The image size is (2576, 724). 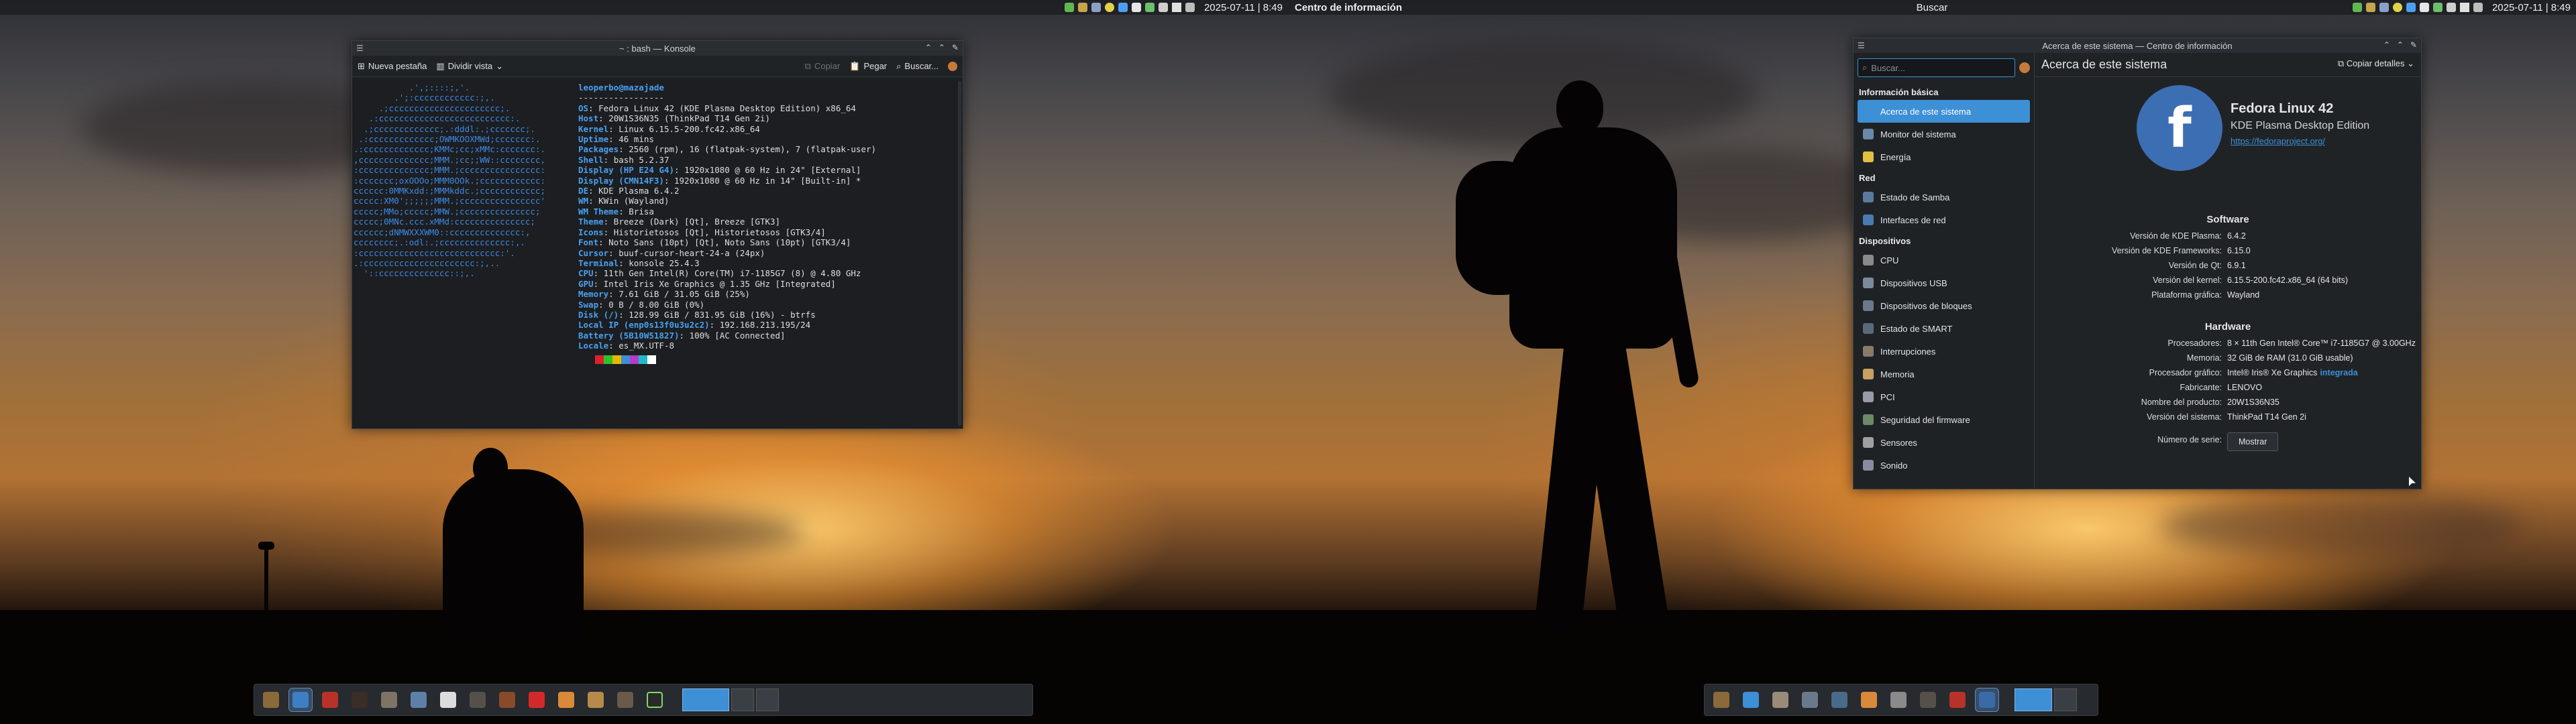 What do you see at coordinates (300, 700) in the screenshot?
I see `blue-bird-icon` at bounding box center [300, 700].